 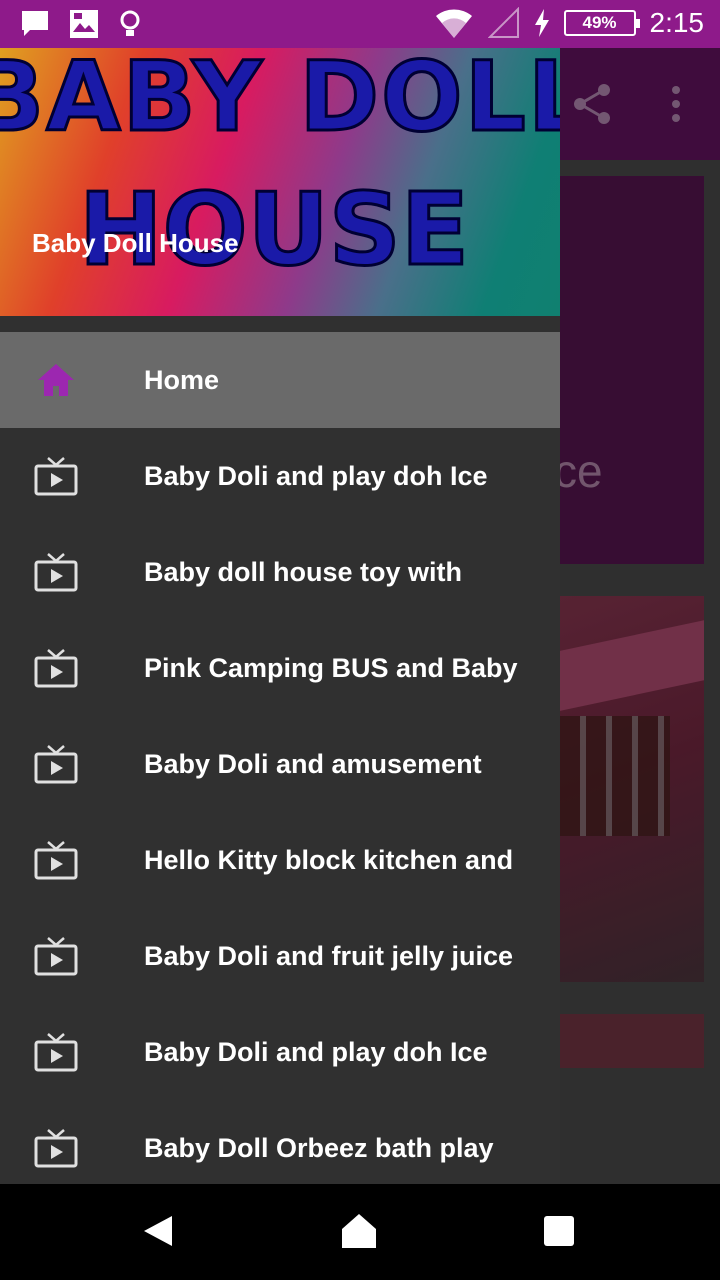 I want to click on menu-item-label: Pink Camping BUS and Baby, so click(x=331, y=668).